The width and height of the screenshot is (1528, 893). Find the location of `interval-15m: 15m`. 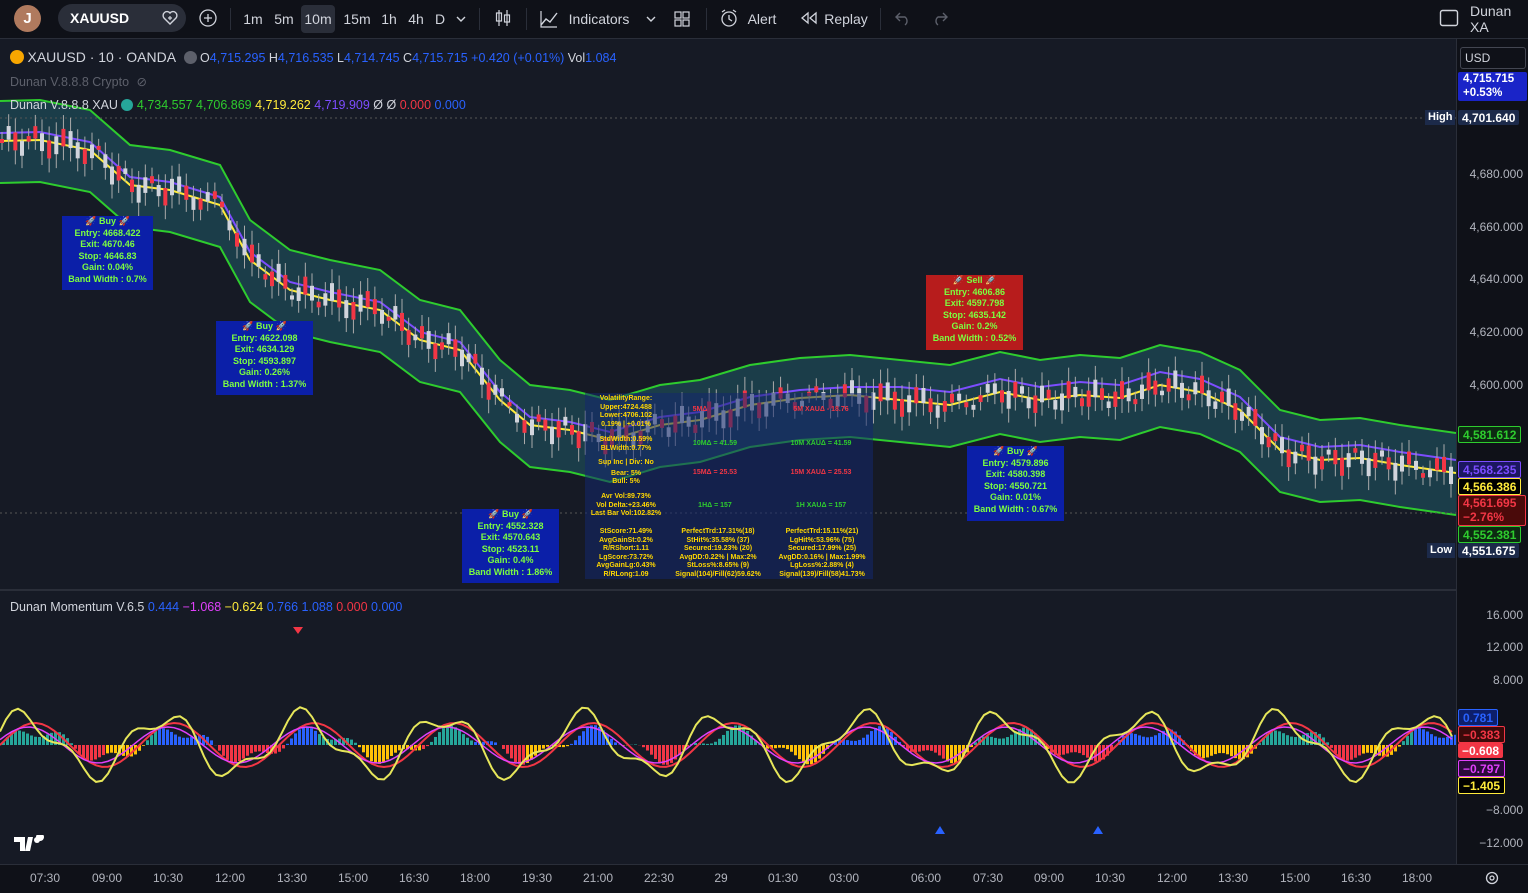

interval-15m: 15m is located at coordinates (357, 19).